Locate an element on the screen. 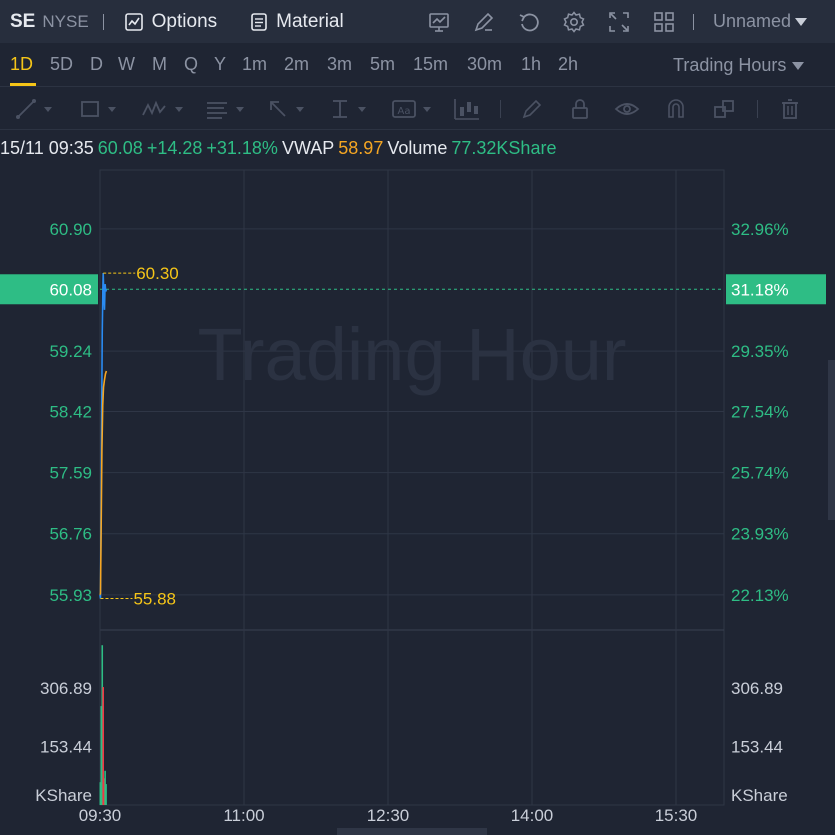  time-tick-label: 11:00 is located at coordinates (243, 815).